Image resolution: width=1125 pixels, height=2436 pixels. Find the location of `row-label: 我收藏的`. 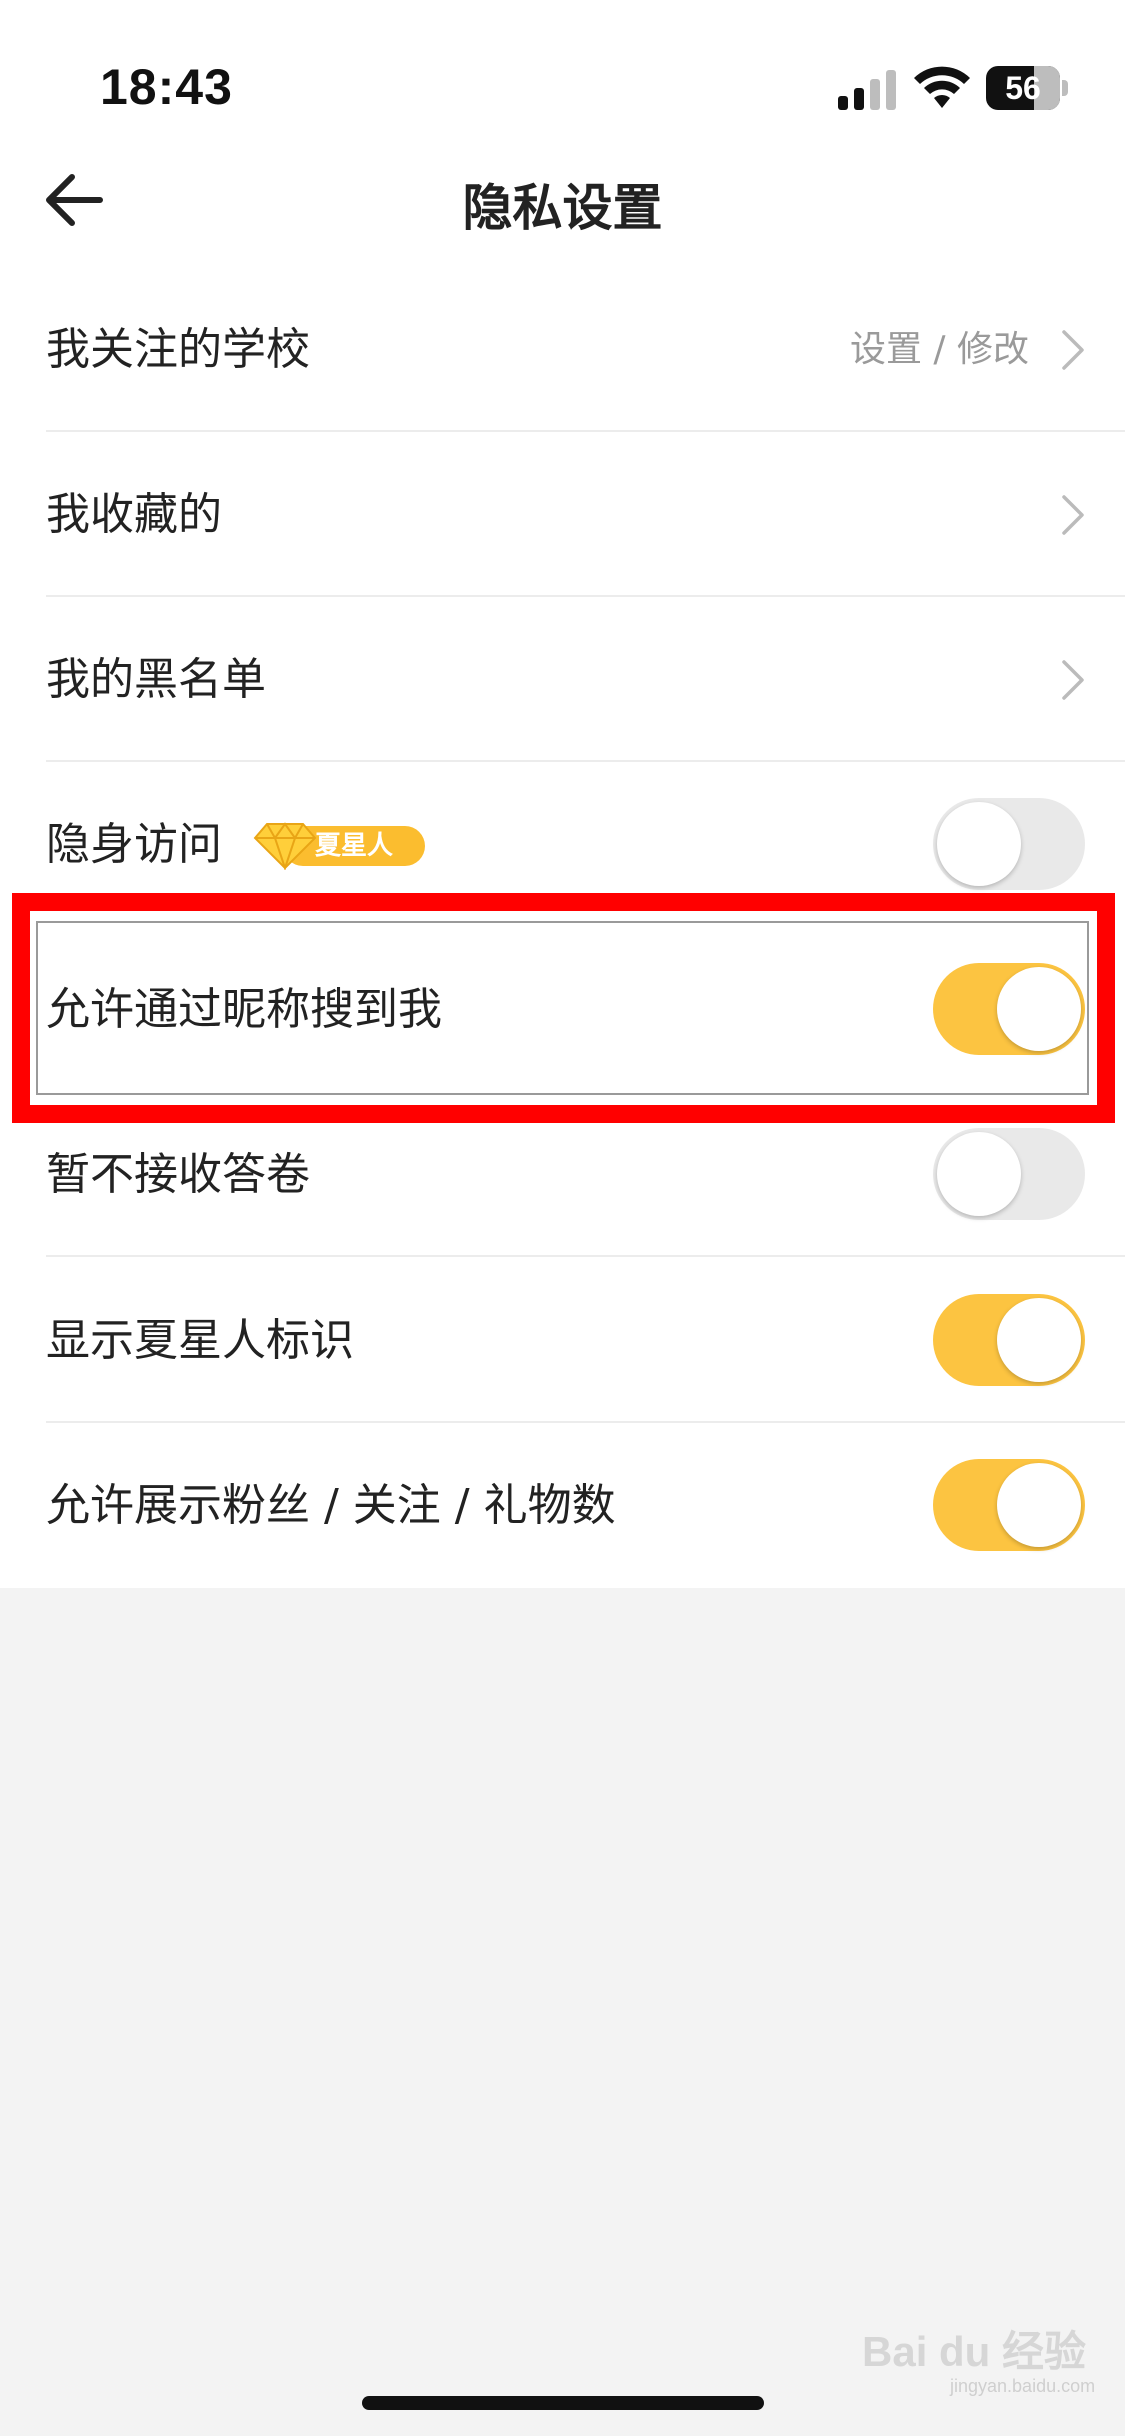

row-label: 我收藏的 is located at coordinates (134, 514).